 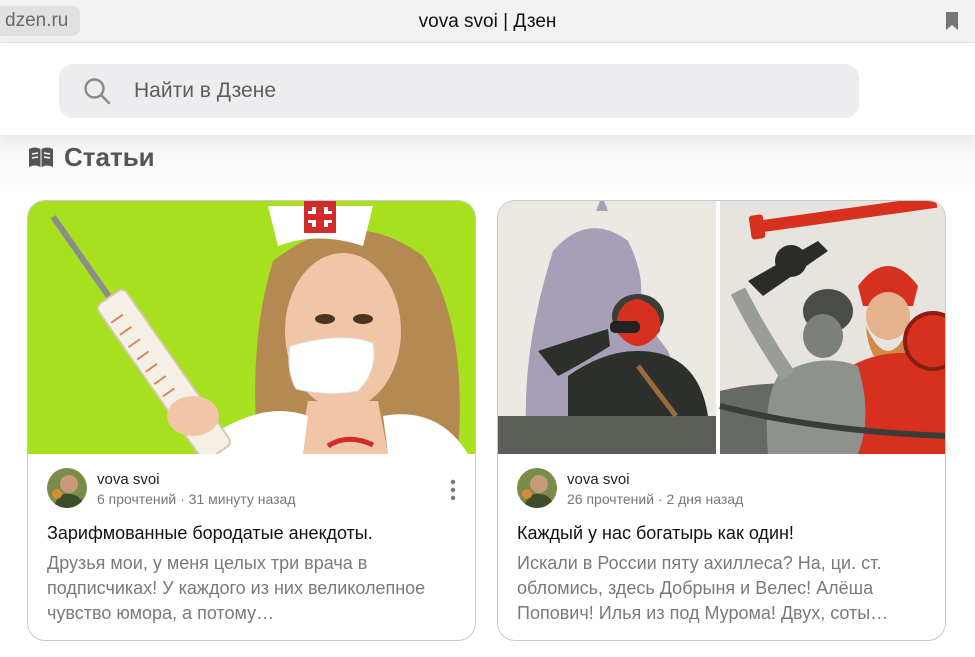 I want to click on section-header: Статьи, so click(x=91, y=157).